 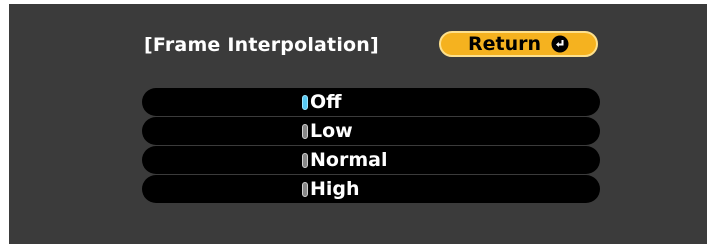 I want to click on return-button: Return, so click(x=518, y=44).